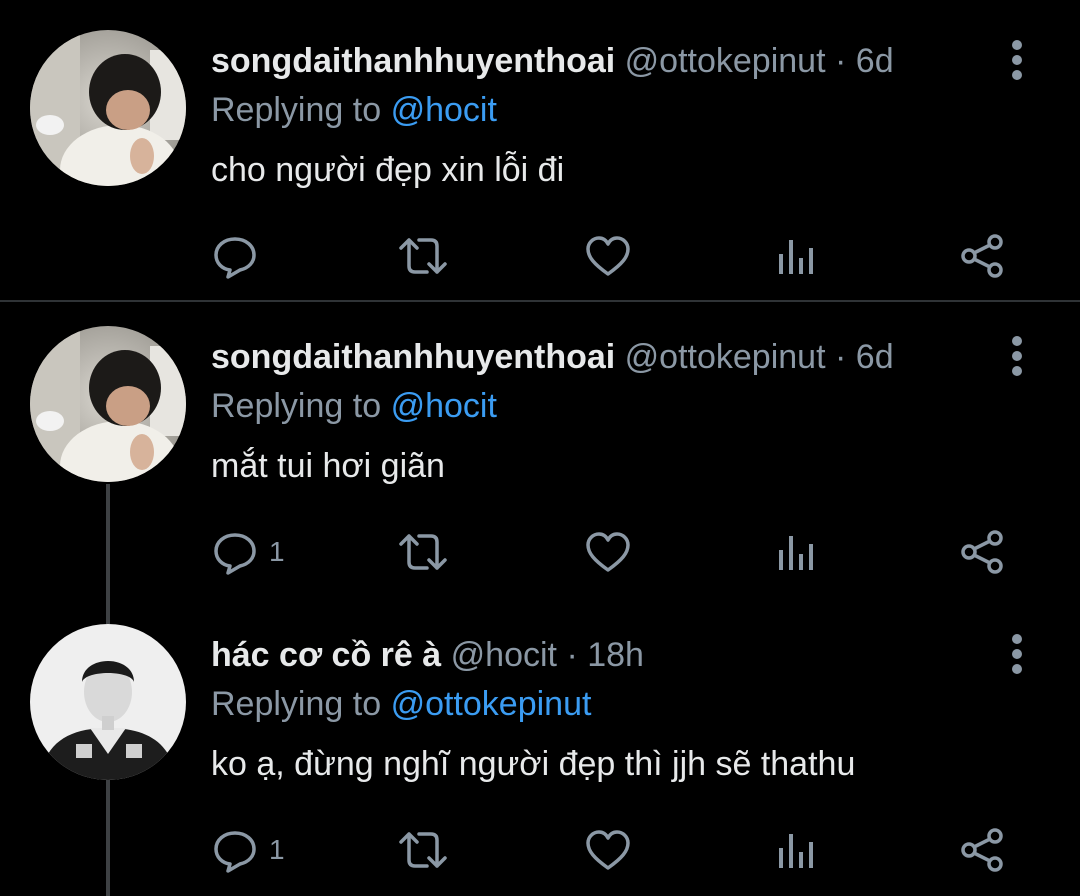 The image size is (1080, 896). I want to click on tweet-header: hác cơ cồ rê à @hocit · 18h, so click(645, 655).